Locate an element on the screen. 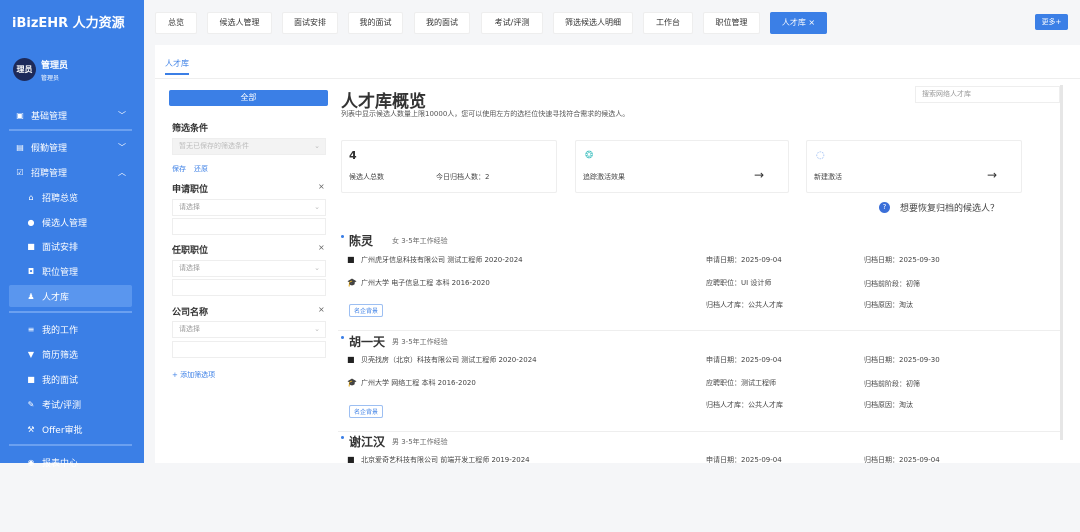  company-select: 请选择 ⌄ is located at coordinates (249, 329).